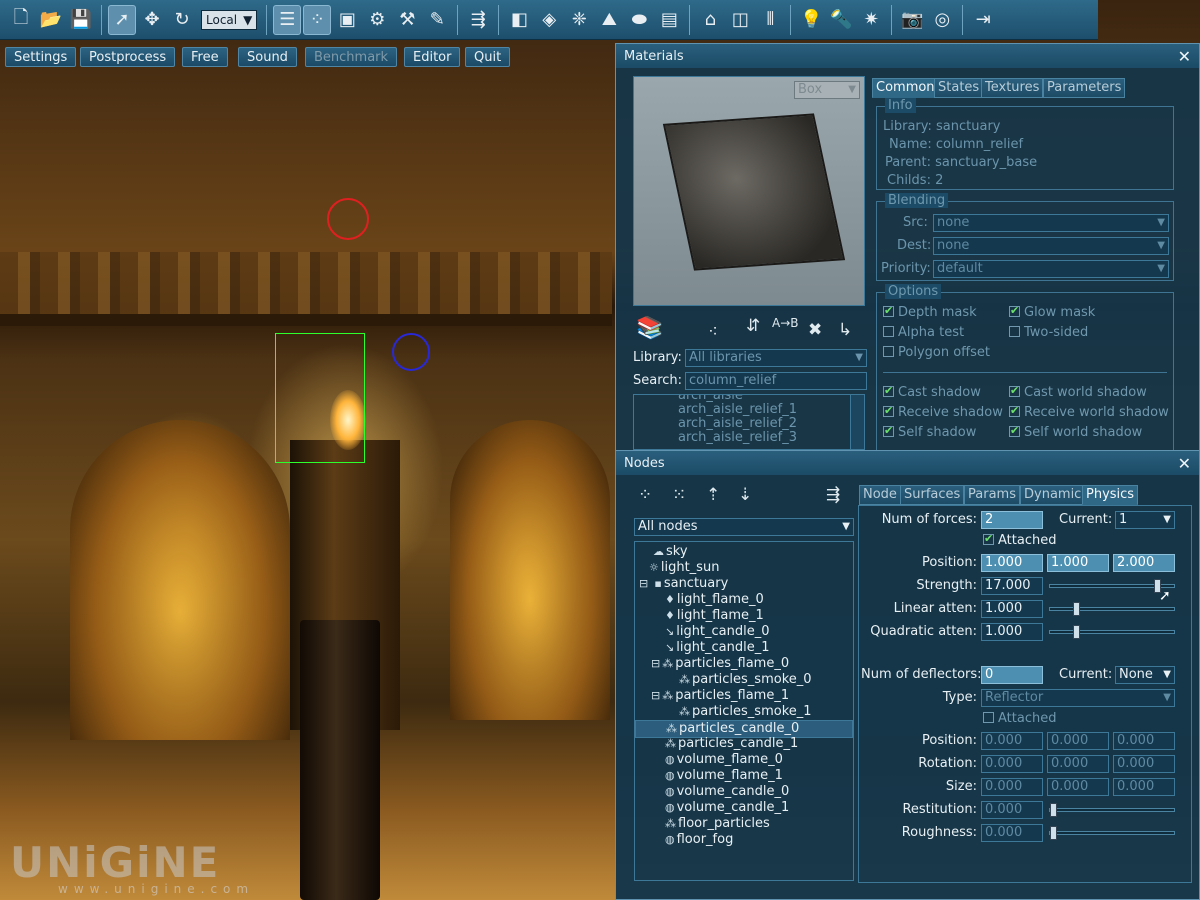  I want to click on settings-button: Settings, so click(41, 57).